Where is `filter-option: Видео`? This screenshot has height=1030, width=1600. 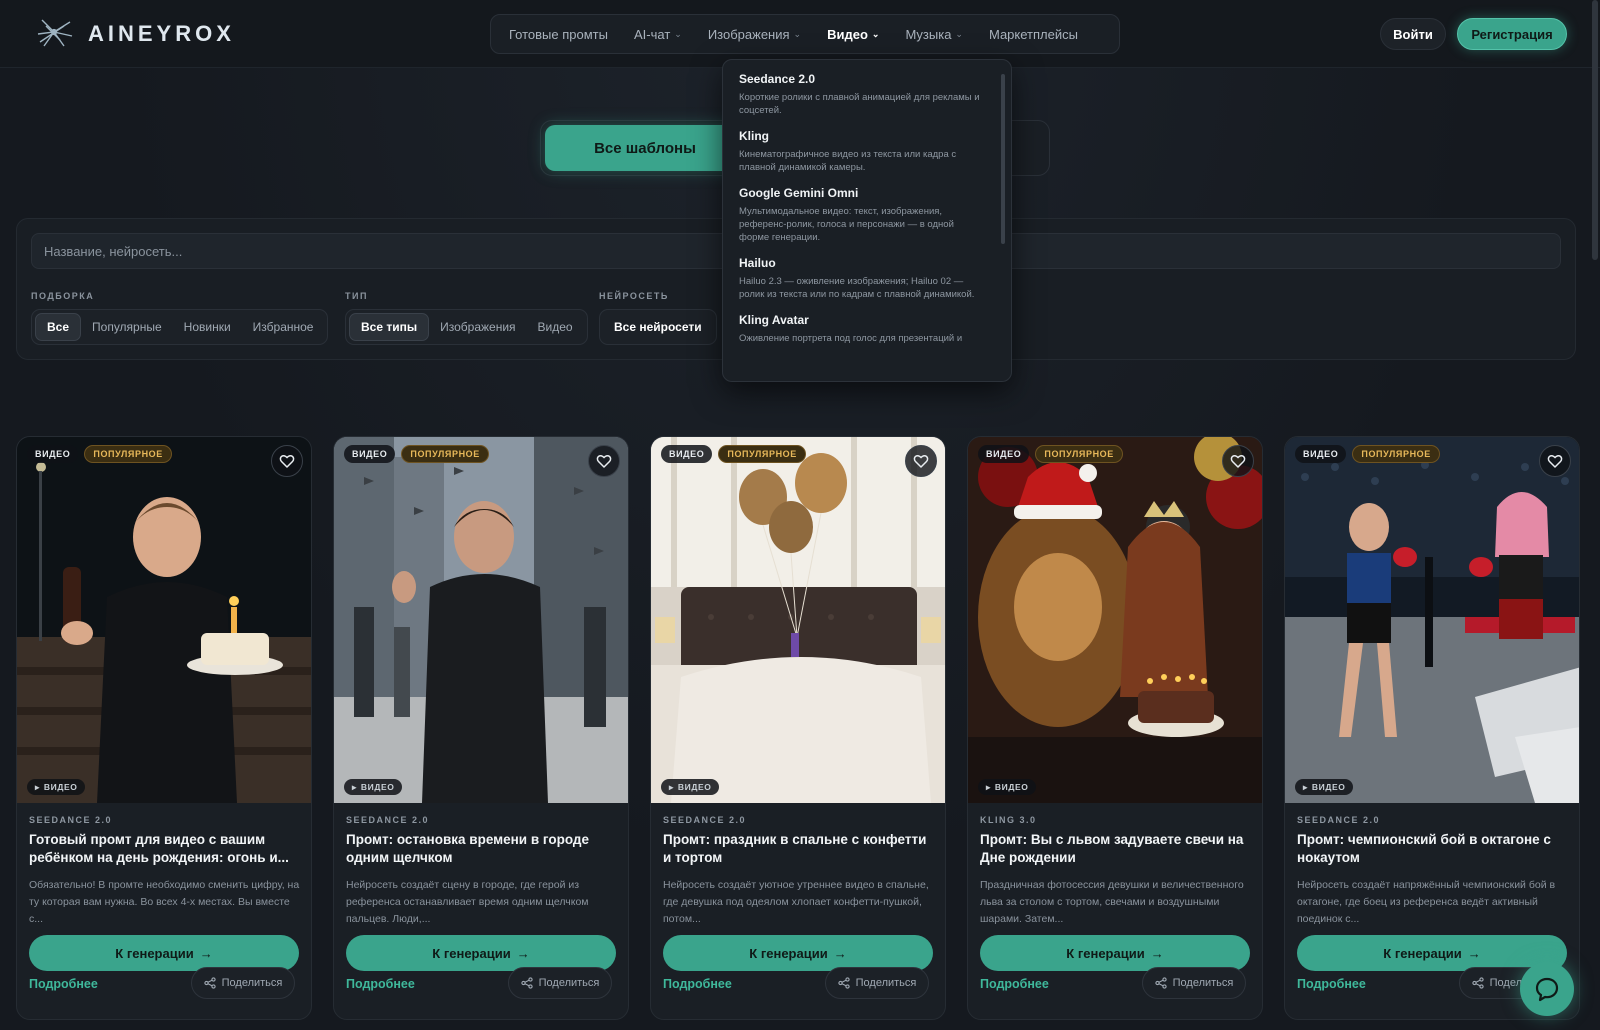 filter-option: Видео is located at coordinates (555, 327).